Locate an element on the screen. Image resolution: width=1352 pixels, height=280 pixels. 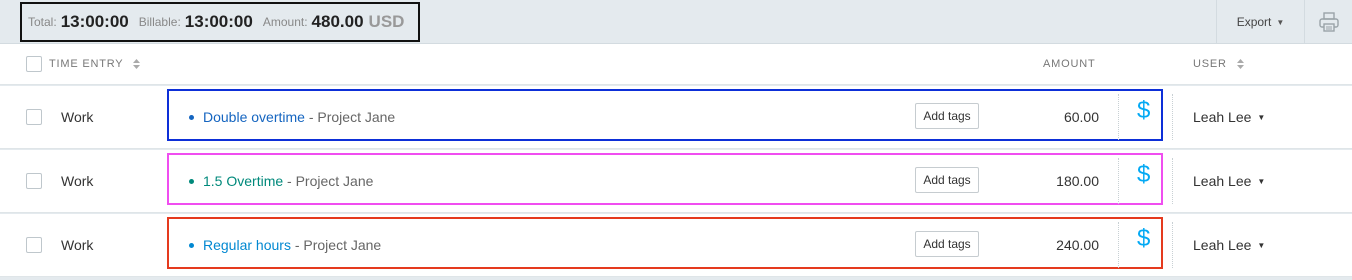
entry-description: 1.5 Overtime - Project Jane is located at coordinates (281, 181).